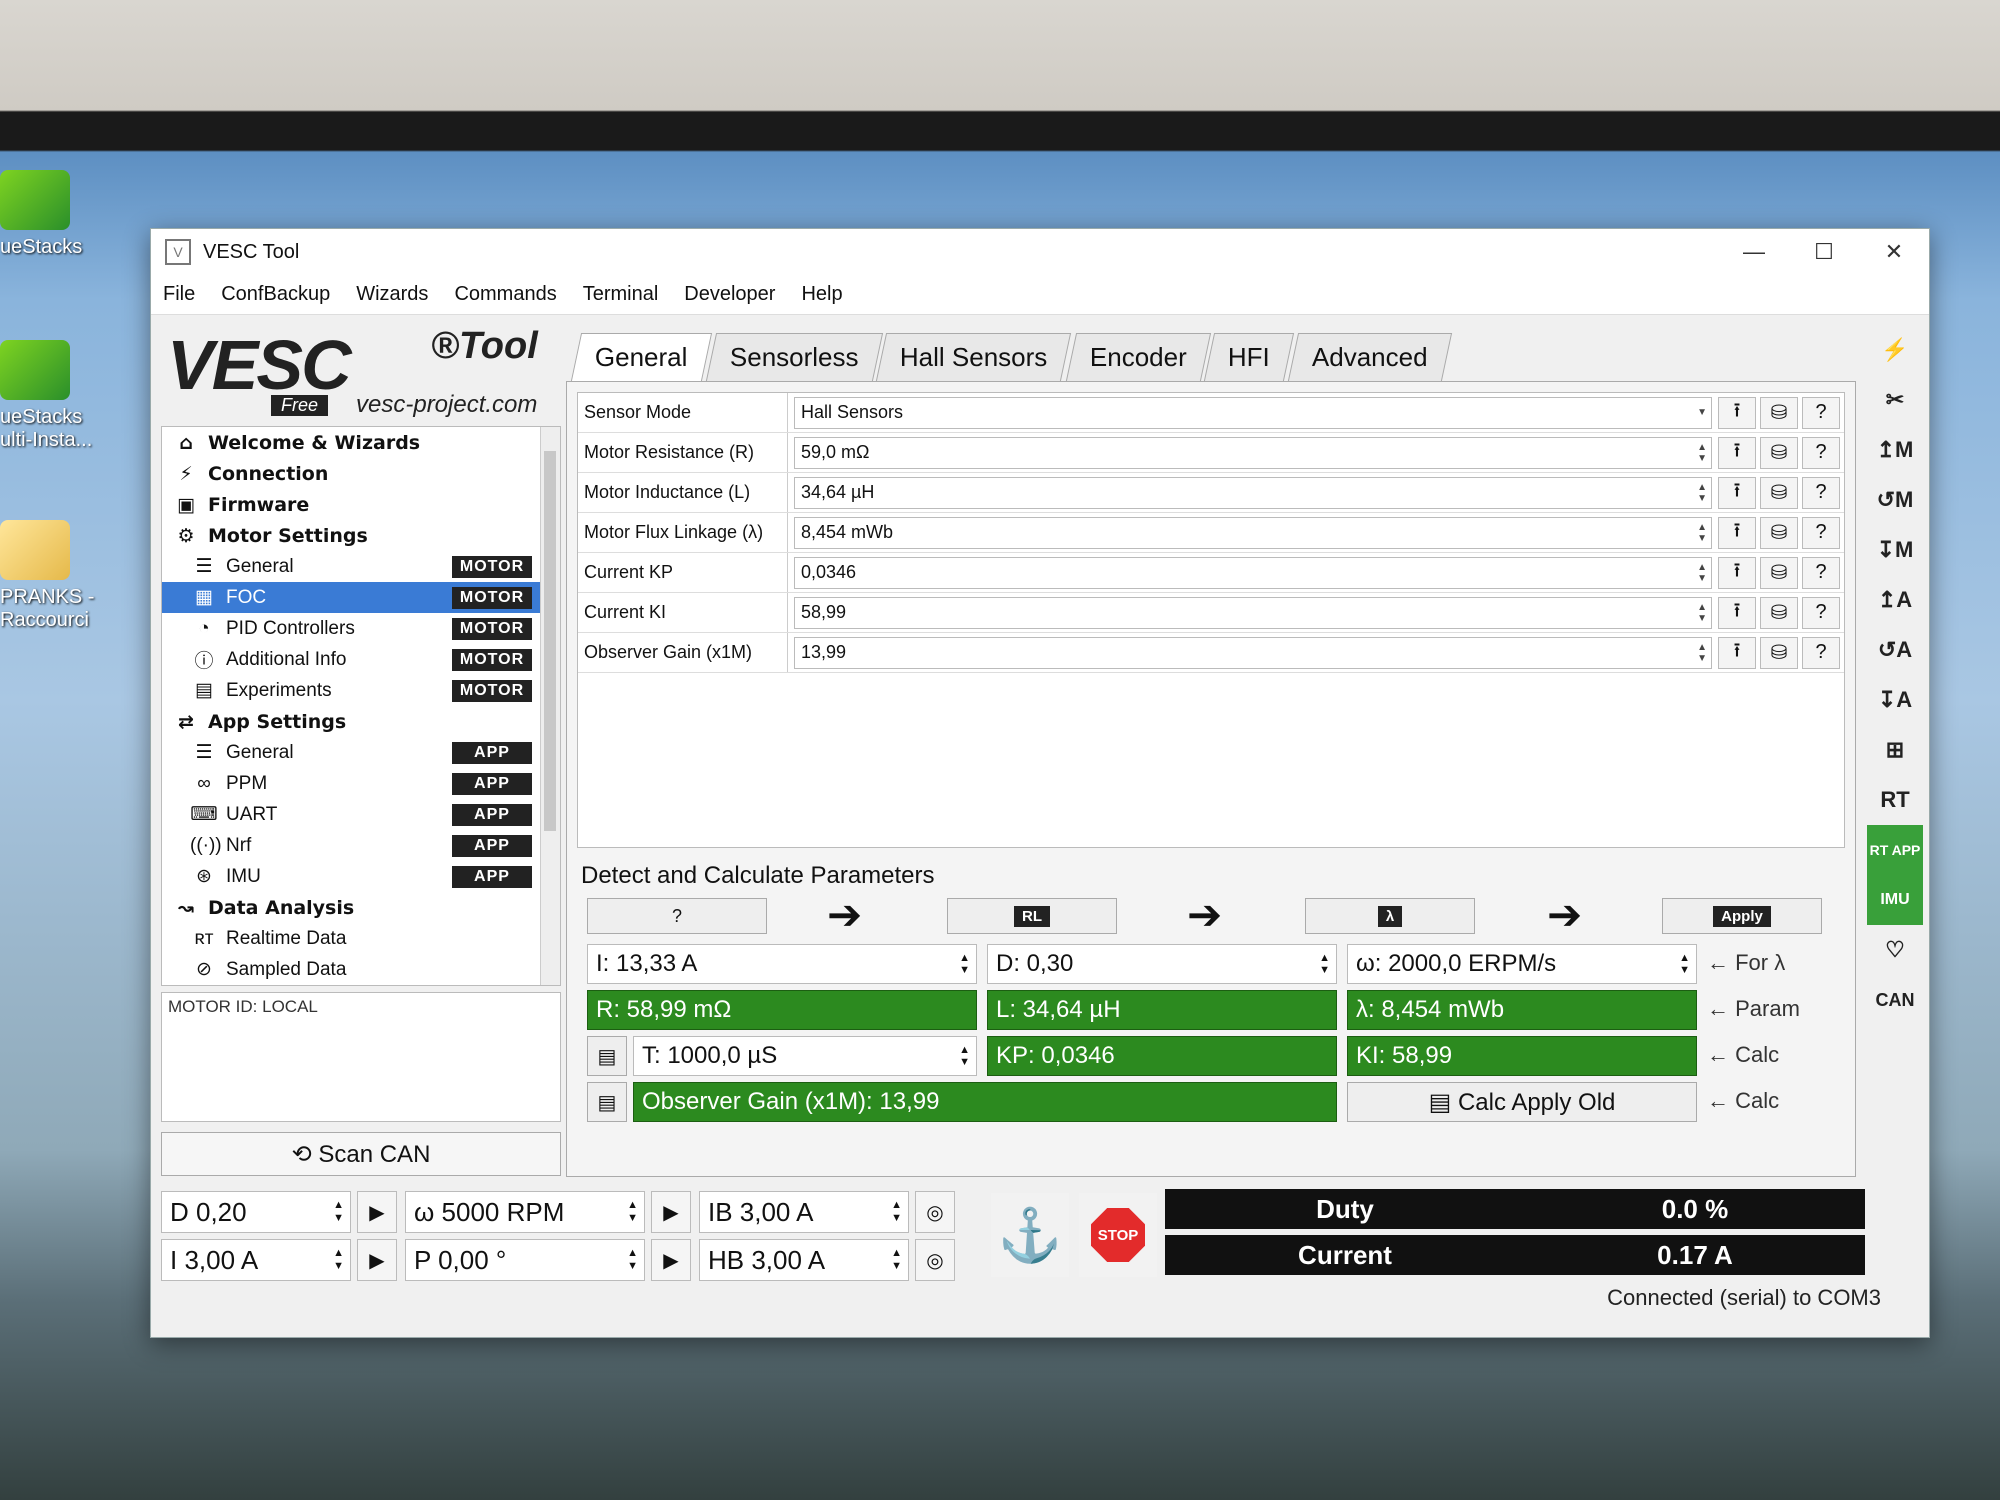 The width and height of the screenshot is (2000, 1500). Describe the element at coordinates (1030, 1235) in the screenshot. I see `anchor-icon: ⚓` at that location.